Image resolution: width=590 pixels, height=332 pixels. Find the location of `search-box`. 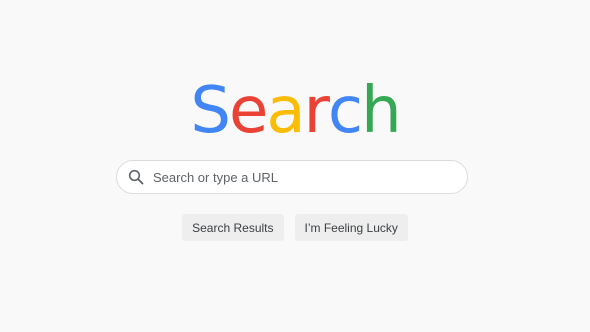

search-box is located at coordinates (292, 177).